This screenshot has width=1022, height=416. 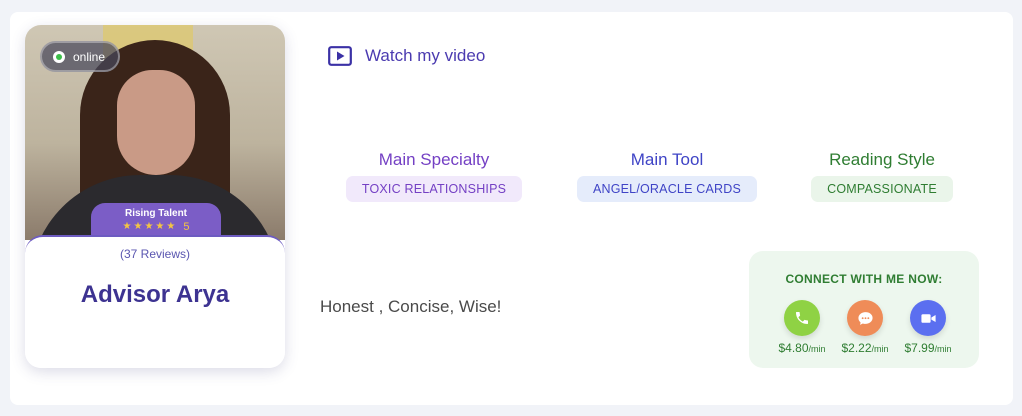 What do you see at coordinates (919, 348) in the screenshot?
I see `video-price-value: $7.99` at bounding box center [919, 348].